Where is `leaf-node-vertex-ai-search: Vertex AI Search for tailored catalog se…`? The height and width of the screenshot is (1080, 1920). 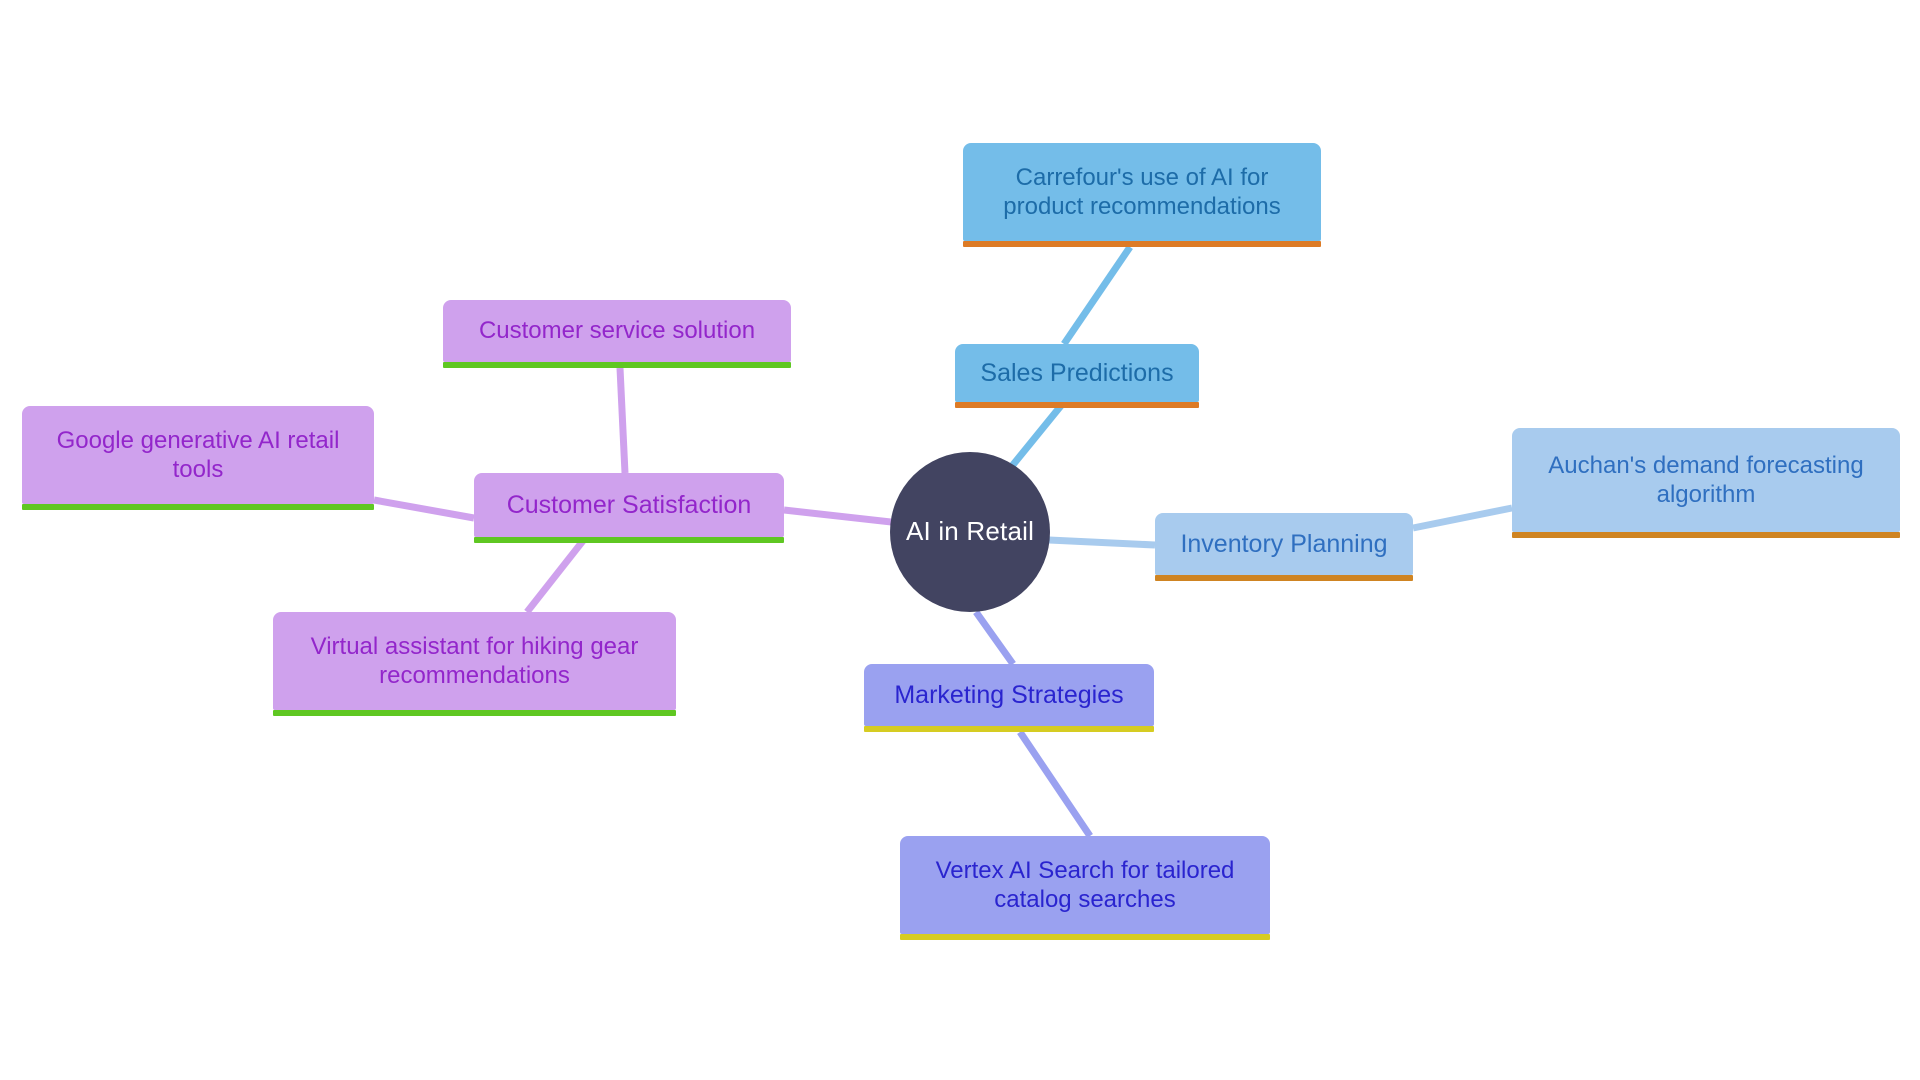
leaf-node-vertex-ai-search: Vertex AI Search for tailored catalog se… is located at coordinates (1085, 888).